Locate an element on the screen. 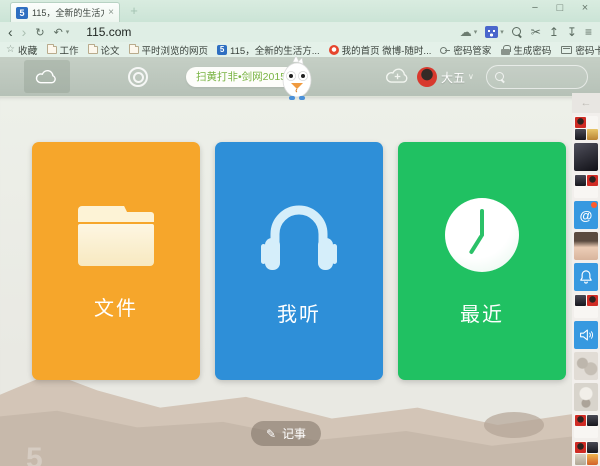 The height and width of the screenshot is (466, 600). announcement-tile is located at coordinates (586, 335).